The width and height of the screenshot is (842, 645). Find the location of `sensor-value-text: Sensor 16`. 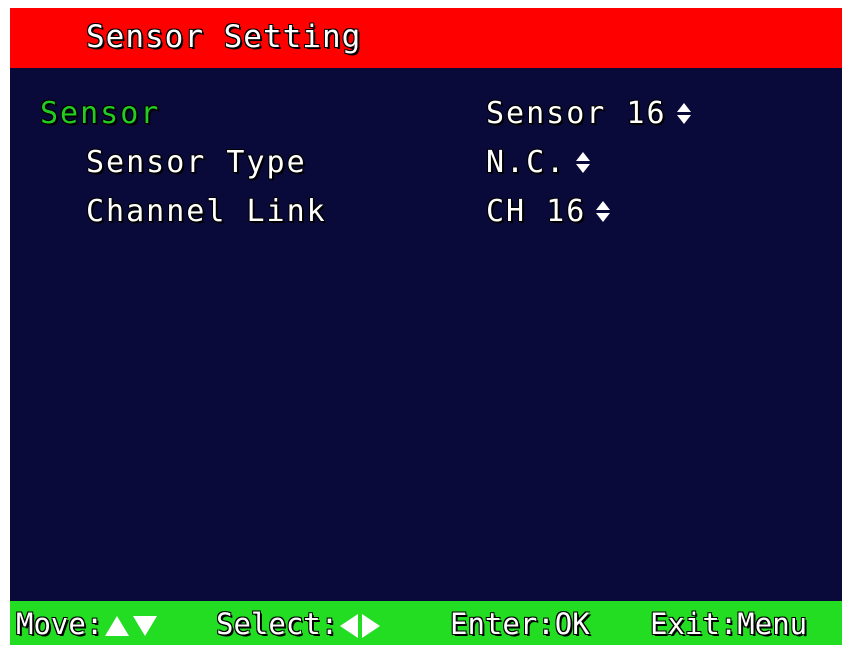

sensor-value-text: Sensor 16 is located at coordinates (576, 113).